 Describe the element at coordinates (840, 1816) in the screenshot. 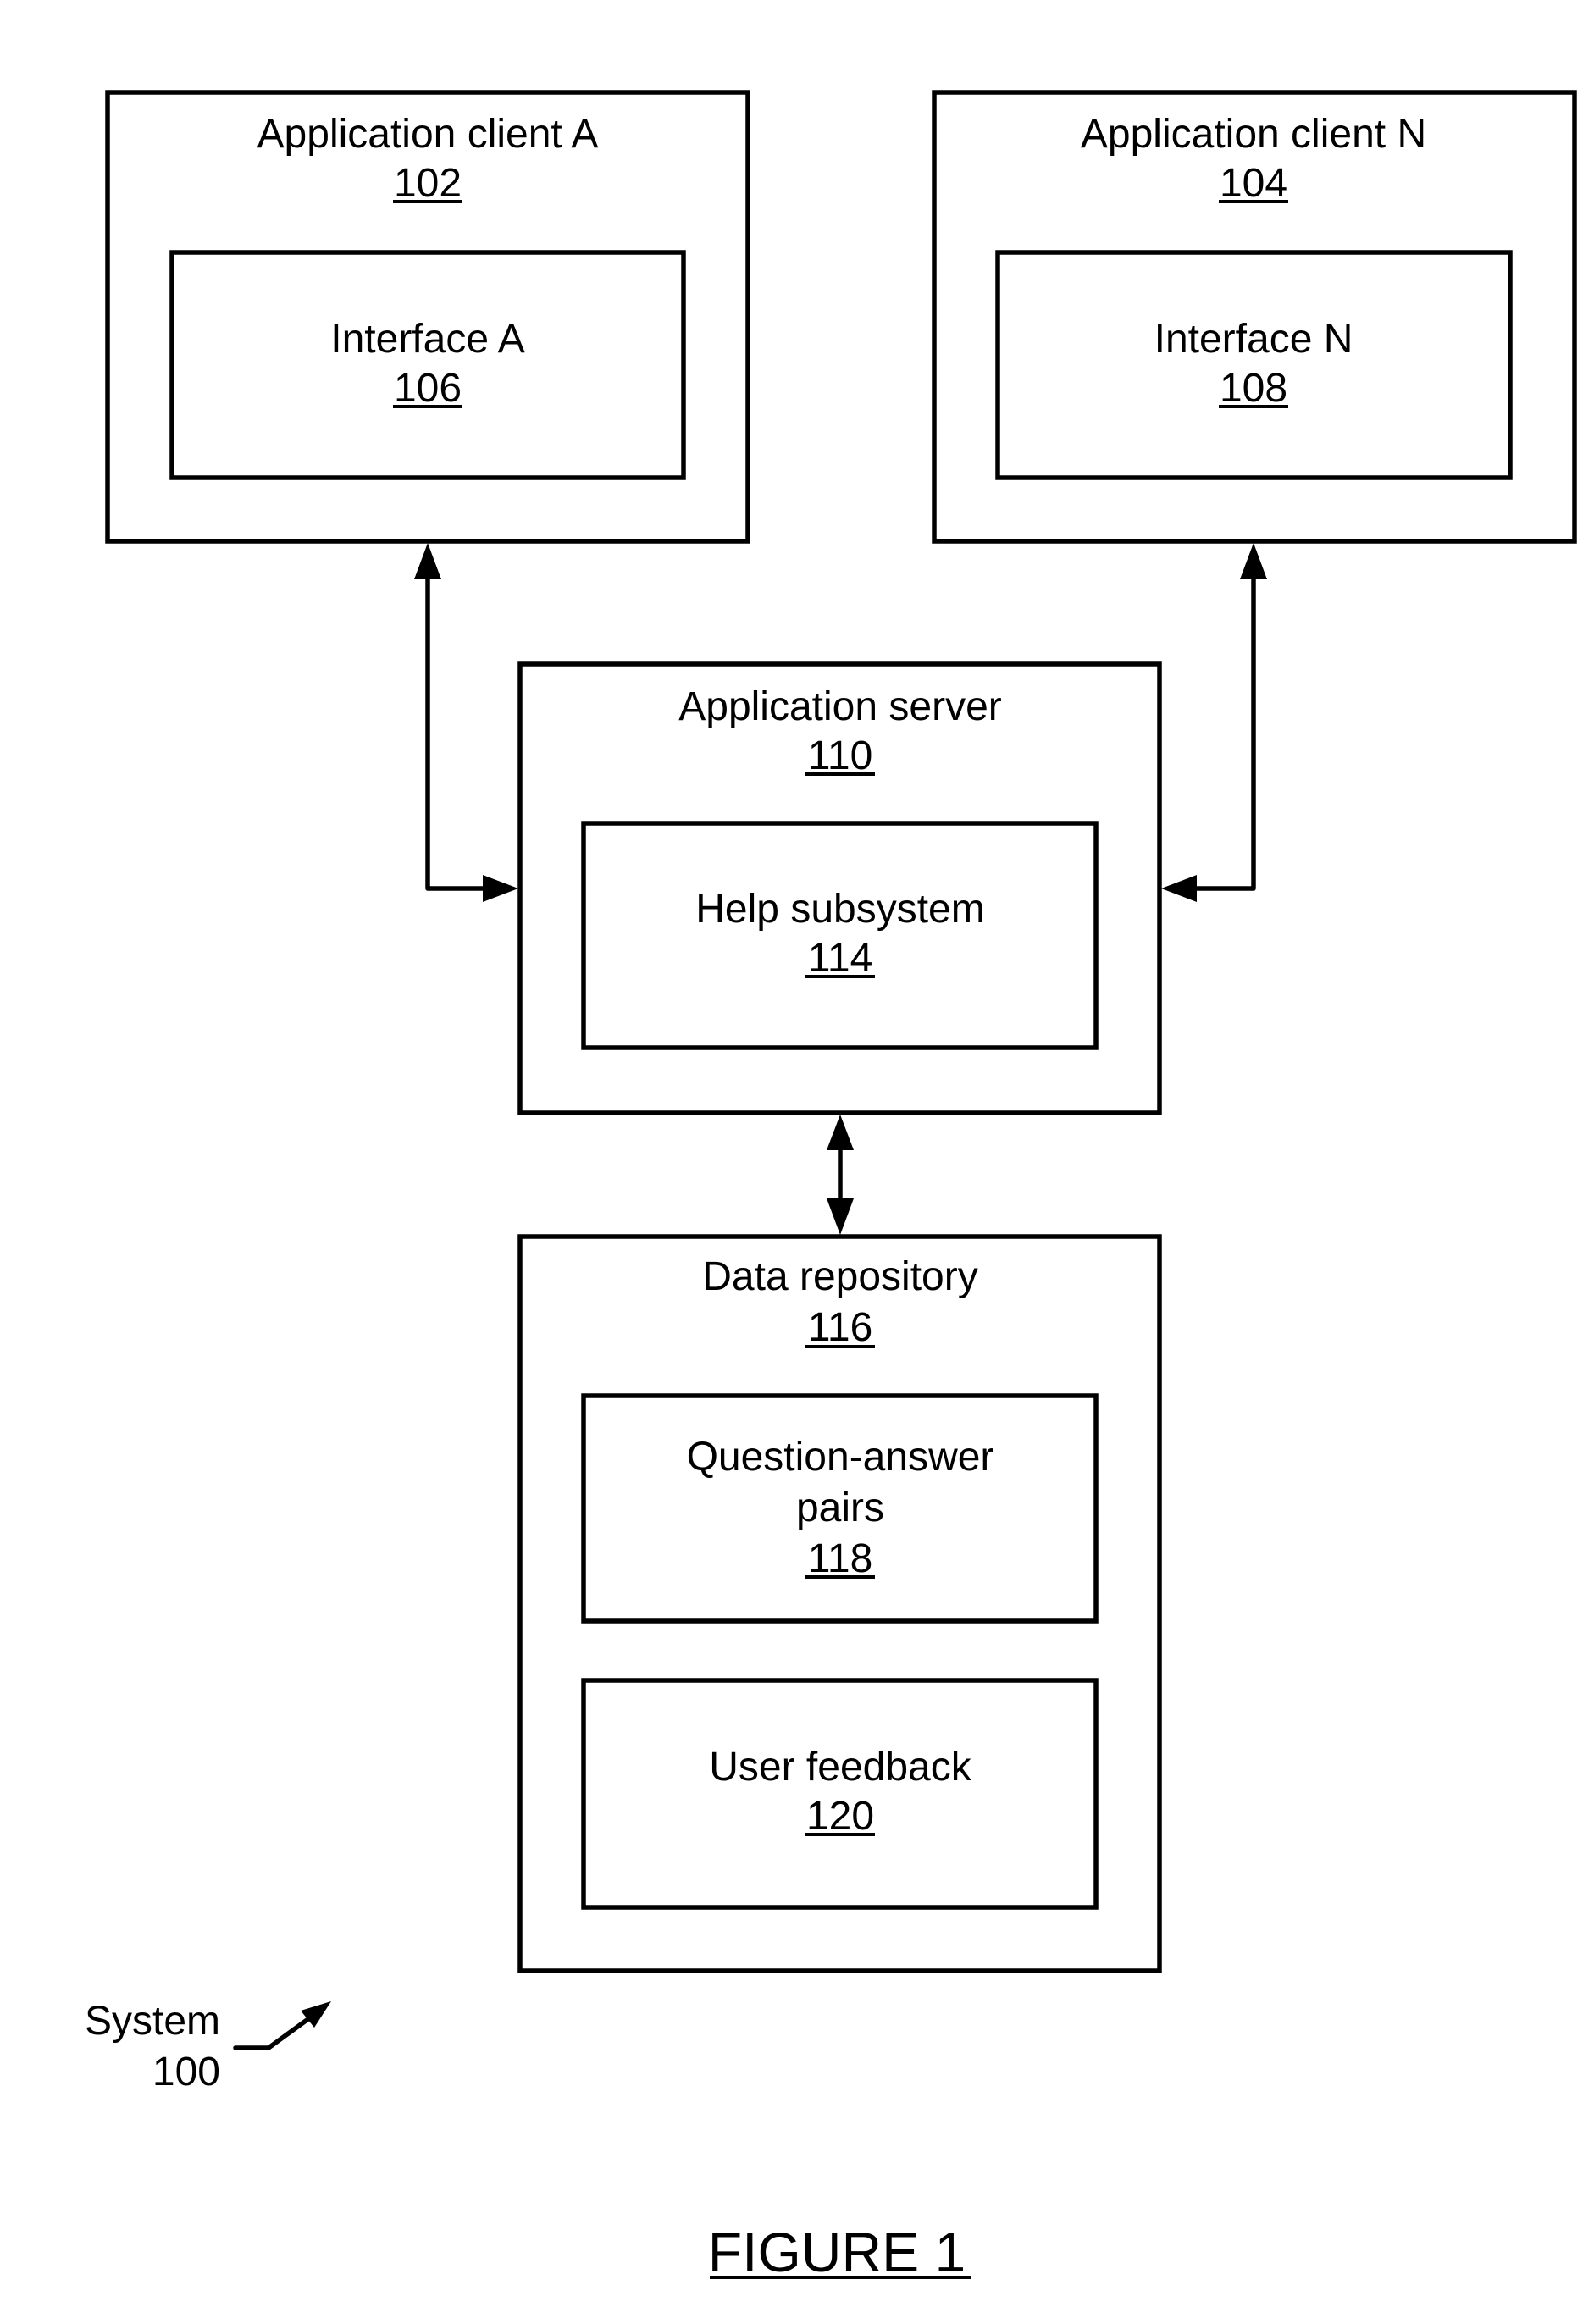

I see `user-feedback-ref: 120` at that location.